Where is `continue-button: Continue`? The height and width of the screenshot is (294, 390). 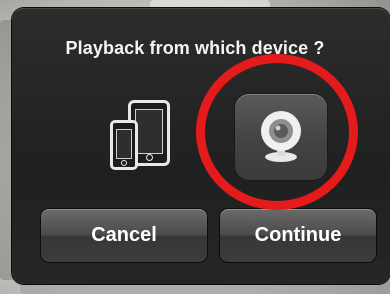
continue-button: Continue is located at coordinates (298, 235).